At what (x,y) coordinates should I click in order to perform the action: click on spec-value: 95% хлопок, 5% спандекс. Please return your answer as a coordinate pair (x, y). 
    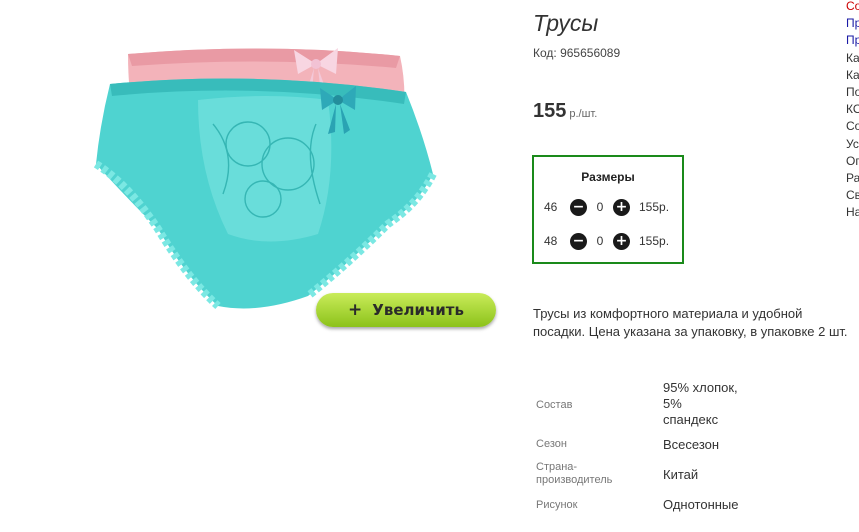
    Looking at the image, I should click on (713, 404).